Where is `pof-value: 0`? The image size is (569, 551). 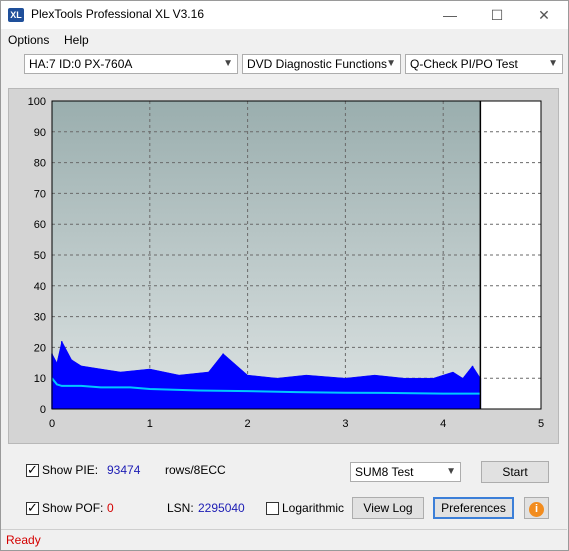
pof-value: 0 is located at coordinates (110, 508).